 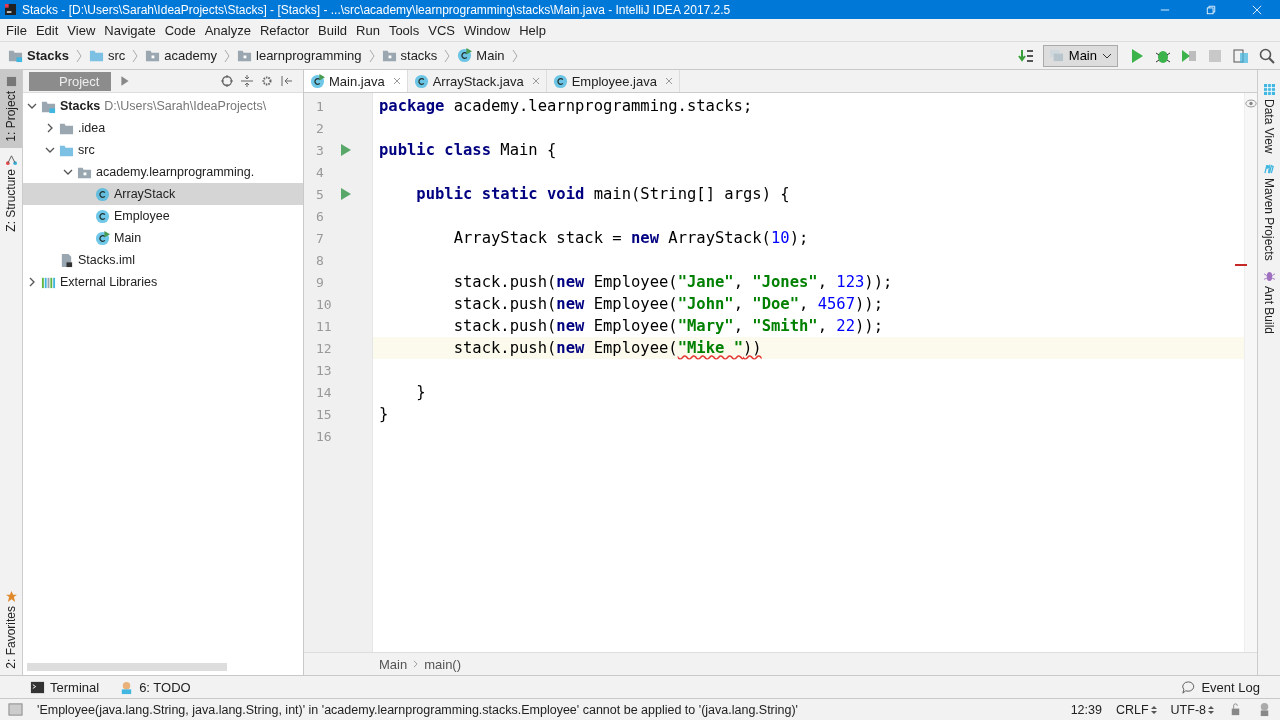 What do you see at coordinates (228, 30) in the screenshot?
I see `menu-item: Analyze` at bounding box center [228, 30].